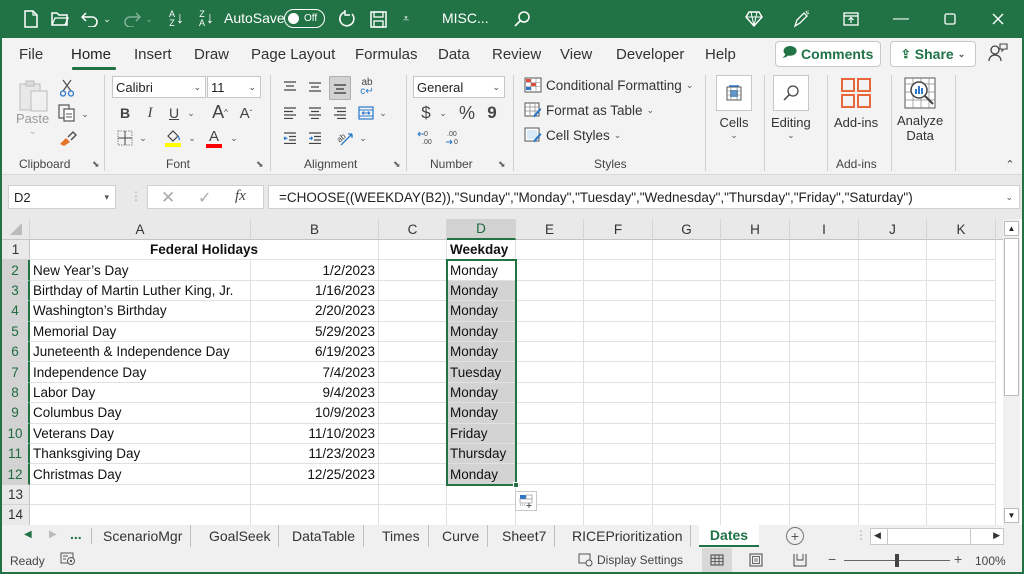 Image resolution: width=1024 pixels, height=574 pixels. What do you see at coordinates (791, 108) in the screenshot?
I see `editing-button: Editing ⌄` at bounding box center [791, 108].